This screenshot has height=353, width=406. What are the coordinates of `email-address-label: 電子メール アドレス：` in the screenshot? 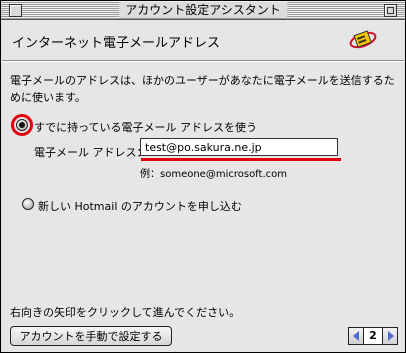 It's located at (91, 152).